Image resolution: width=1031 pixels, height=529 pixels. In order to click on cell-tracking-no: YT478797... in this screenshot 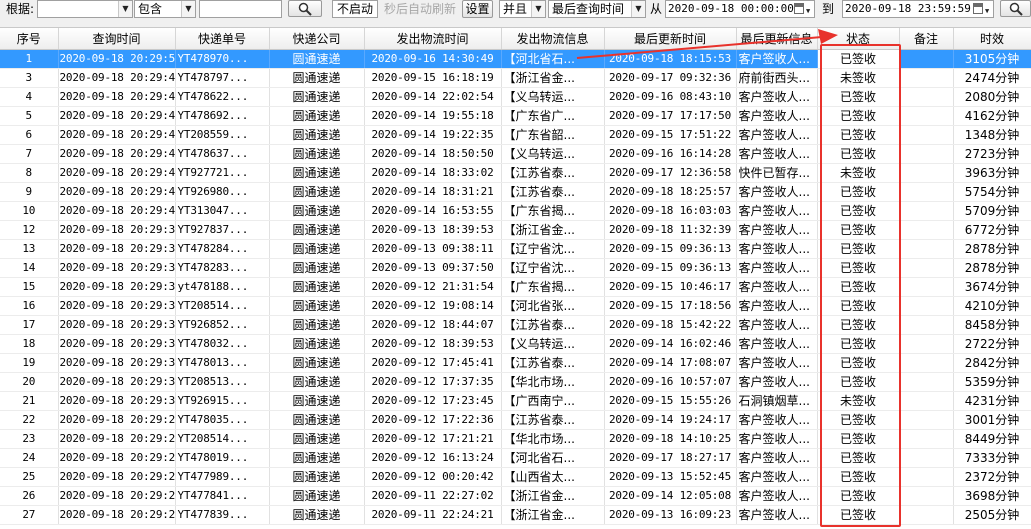, I will do `click(222, 78)`.